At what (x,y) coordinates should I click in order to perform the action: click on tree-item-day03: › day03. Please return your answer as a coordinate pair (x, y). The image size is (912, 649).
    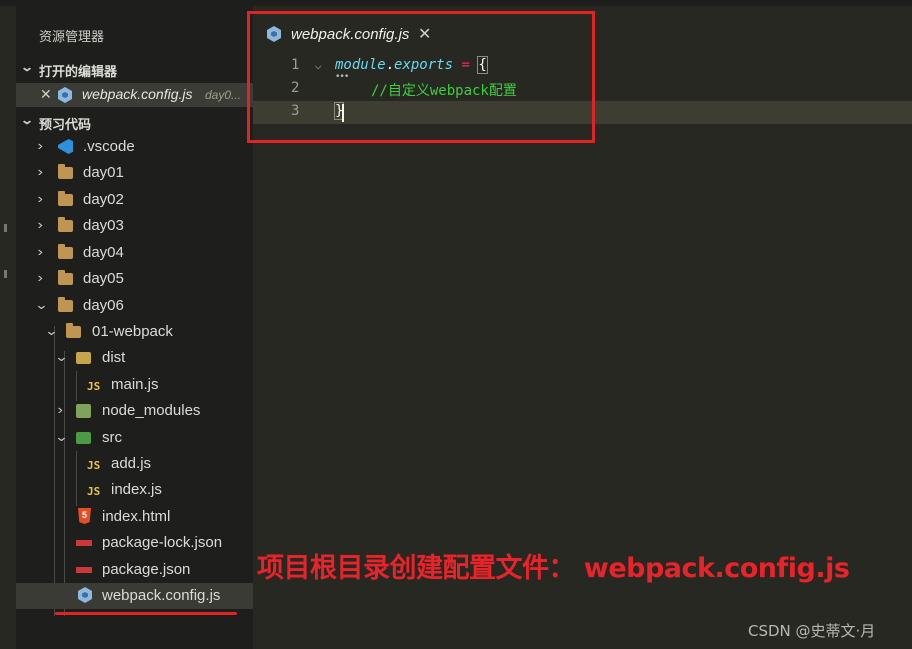
    Looking at the image, I should click on (134, 226).